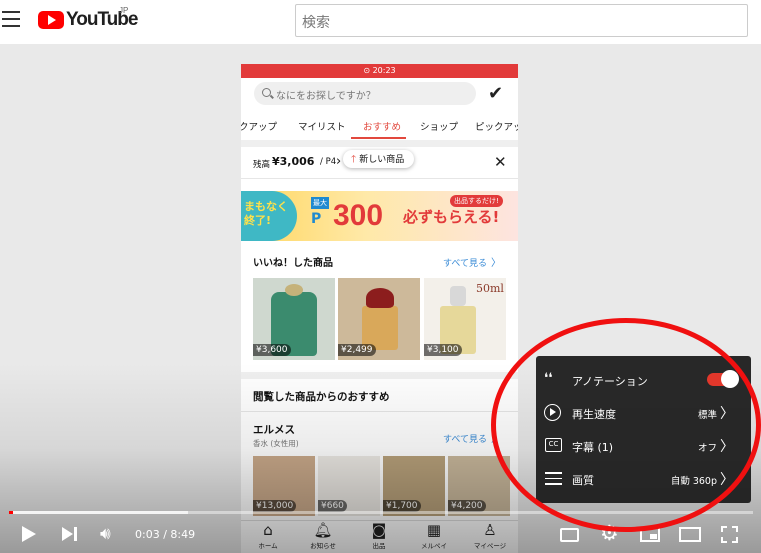 The image size is (761, 553). What do you see at coordinates (643, 478) in the screenshot?
I see `menu-item-quality: 画質 自動 360p 〉` at bounding box center [643, 478].